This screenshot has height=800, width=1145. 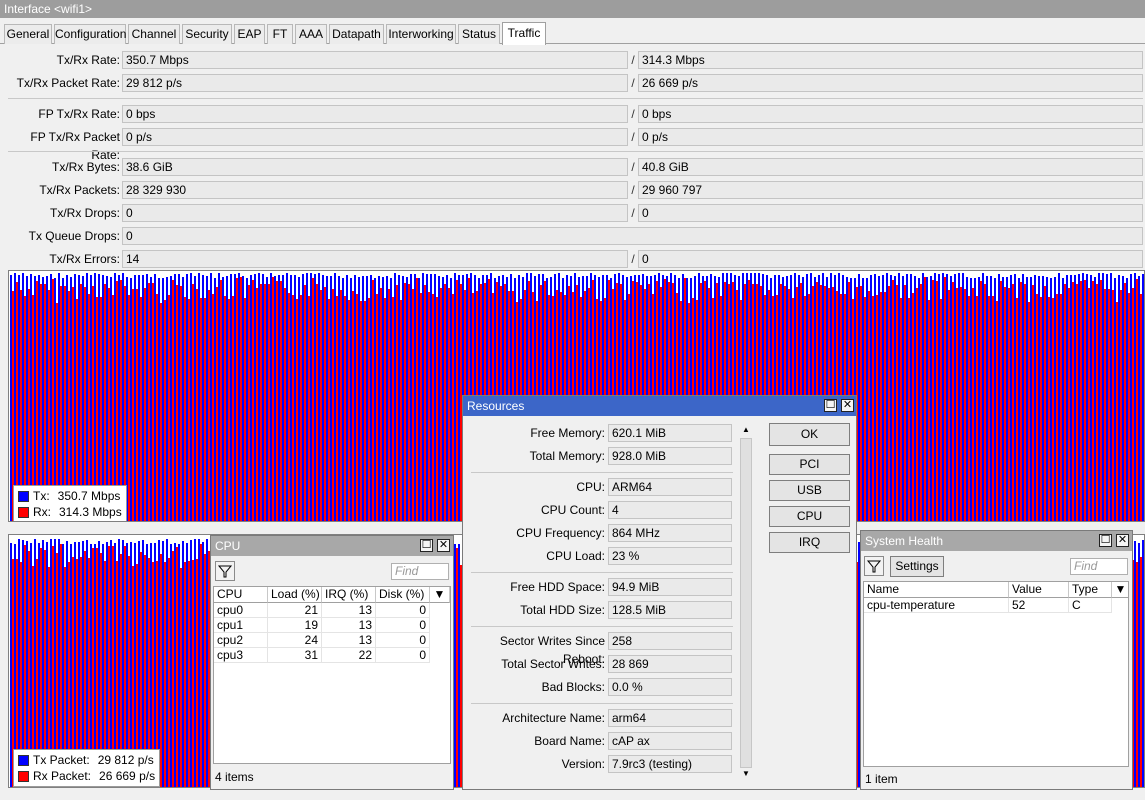 I want to click on tab-eap: EAP, so click(x=249, y=34).